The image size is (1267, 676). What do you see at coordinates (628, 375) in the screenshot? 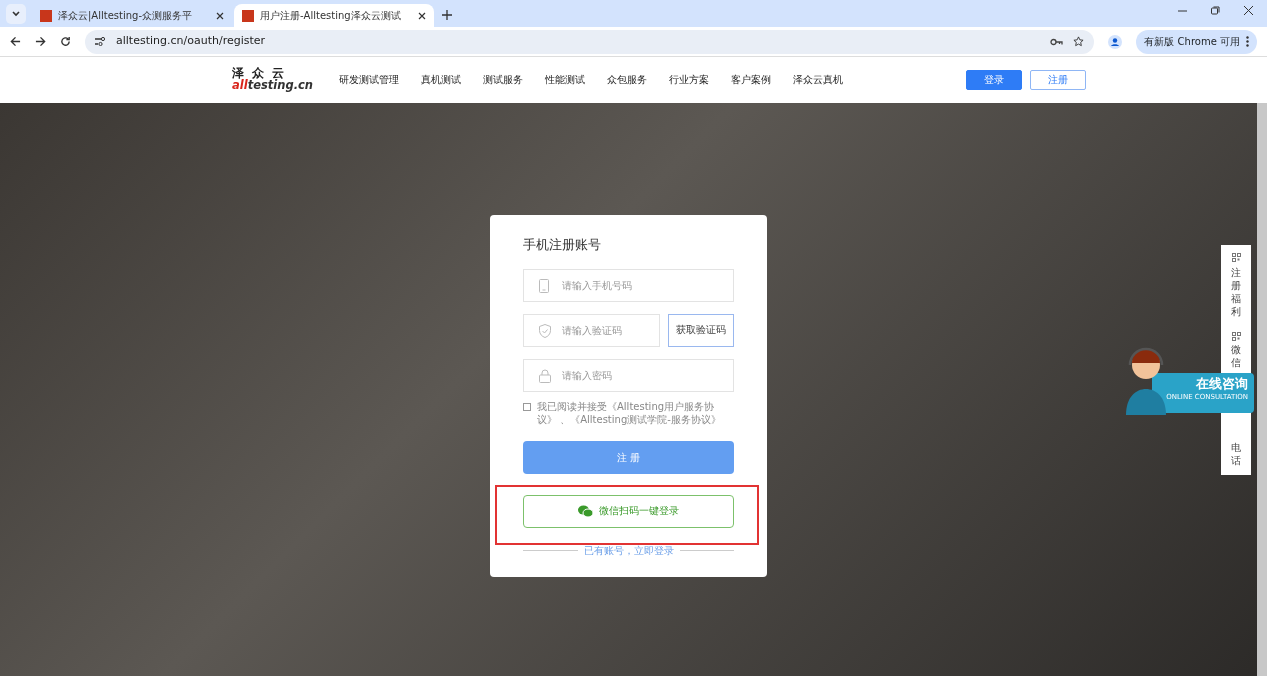
I see `input-field: 请输入密码` at bounding box center [628, 375].